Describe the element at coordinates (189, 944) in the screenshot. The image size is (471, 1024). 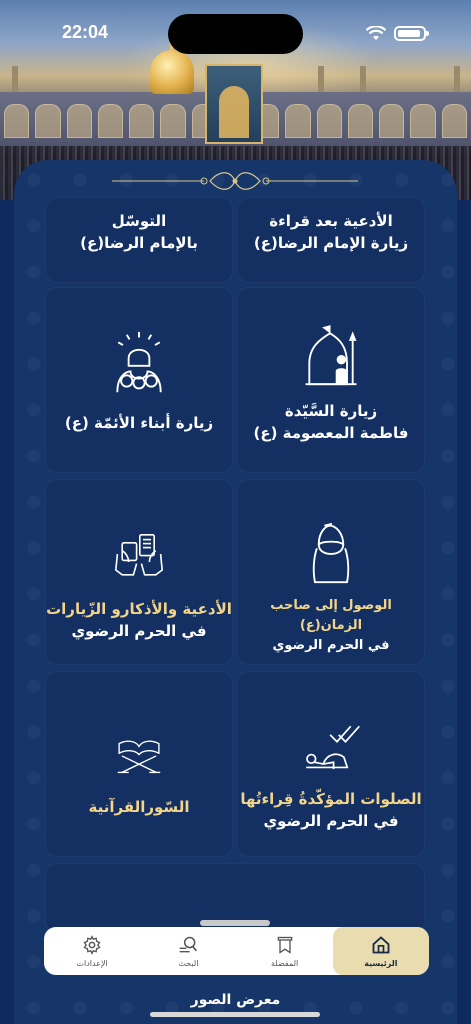
I see `search-icon` at that location.